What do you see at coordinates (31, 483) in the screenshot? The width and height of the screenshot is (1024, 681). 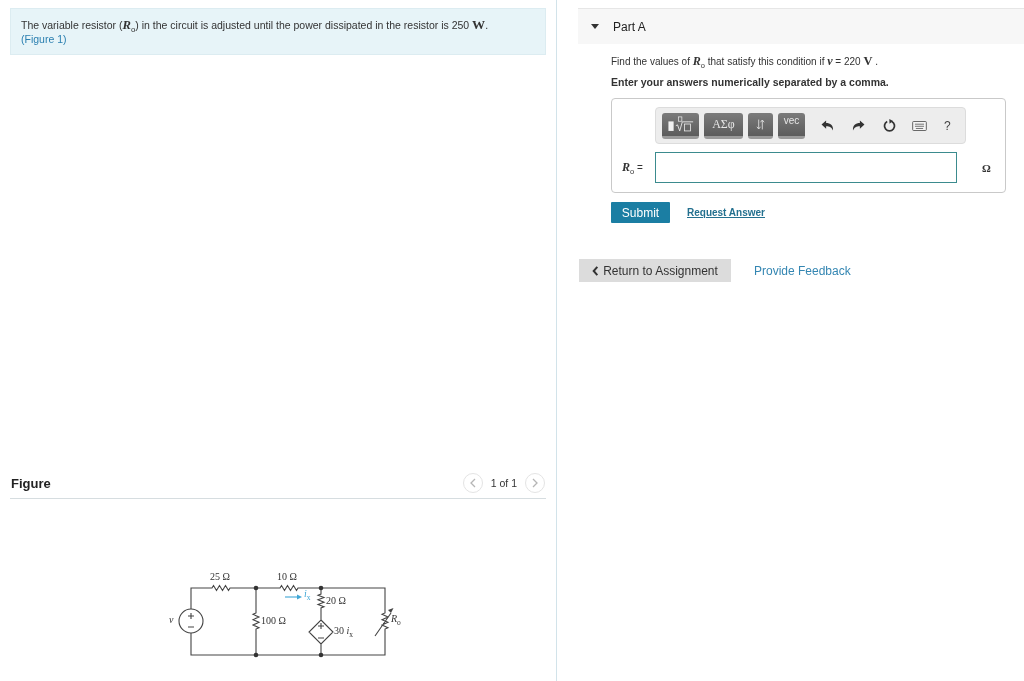 I see `figure-heading: Figure` at bounding box center [31, 483].